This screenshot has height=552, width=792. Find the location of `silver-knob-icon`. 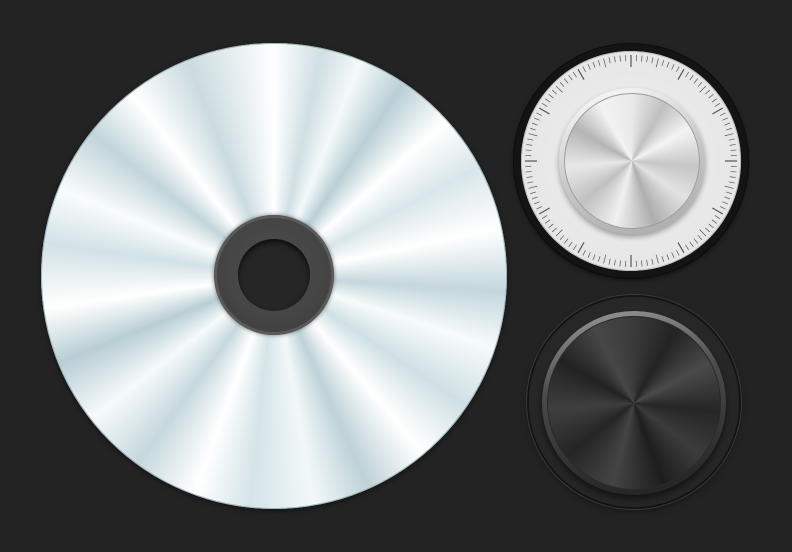

silver-knob-icon is located at coordinates (632, 161).